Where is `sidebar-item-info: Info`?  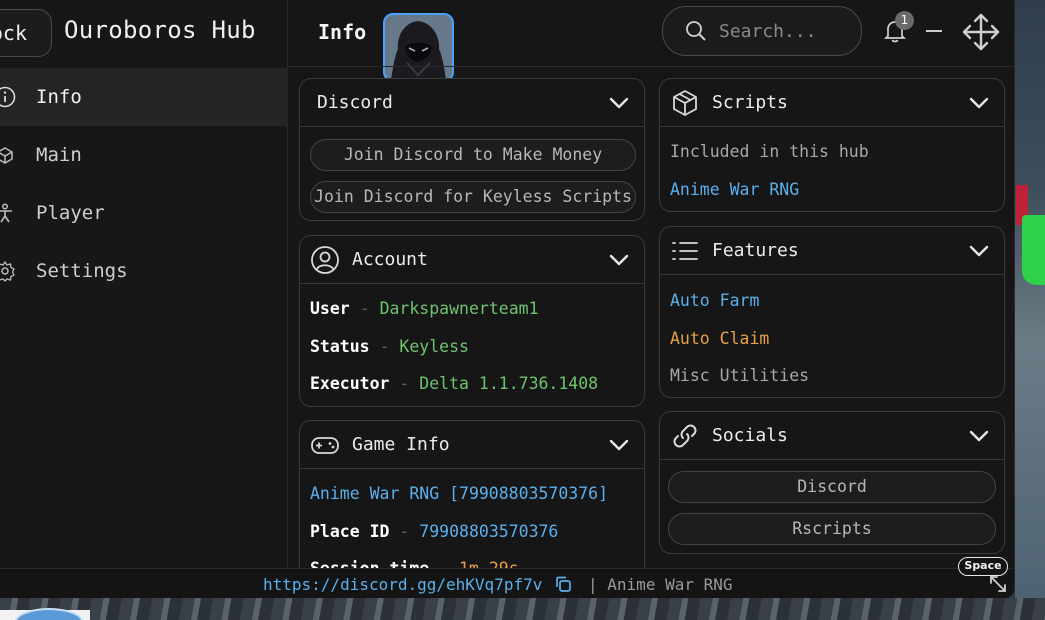 sidebar-item-info: Info is located at coordinates (144, 97).